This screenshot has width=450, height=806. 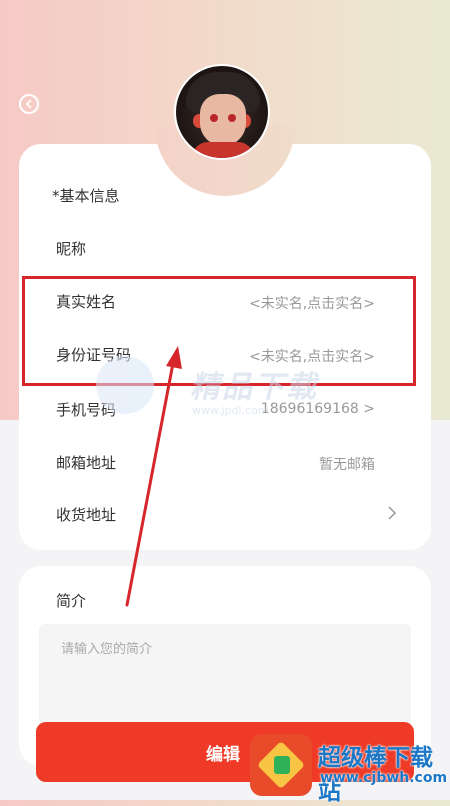 I want to click on watermark-text: 精品下载, so click(x=254, y=387).